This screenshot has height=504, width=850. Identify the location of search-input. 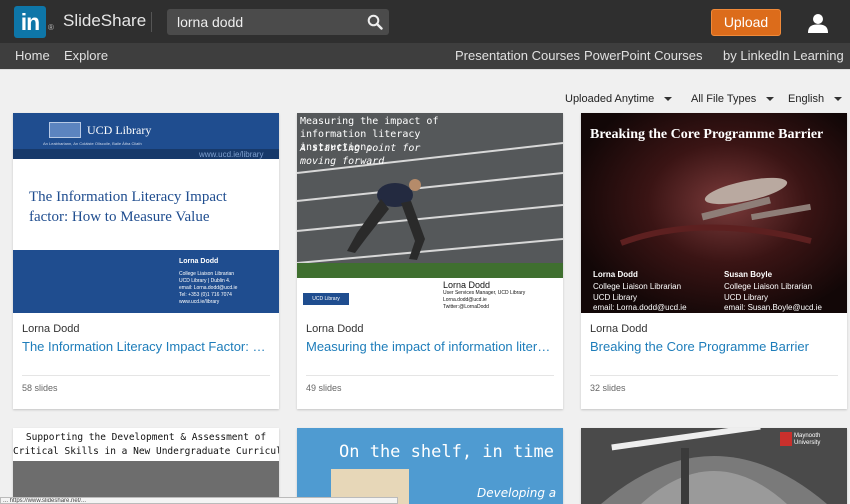
(262, 22).